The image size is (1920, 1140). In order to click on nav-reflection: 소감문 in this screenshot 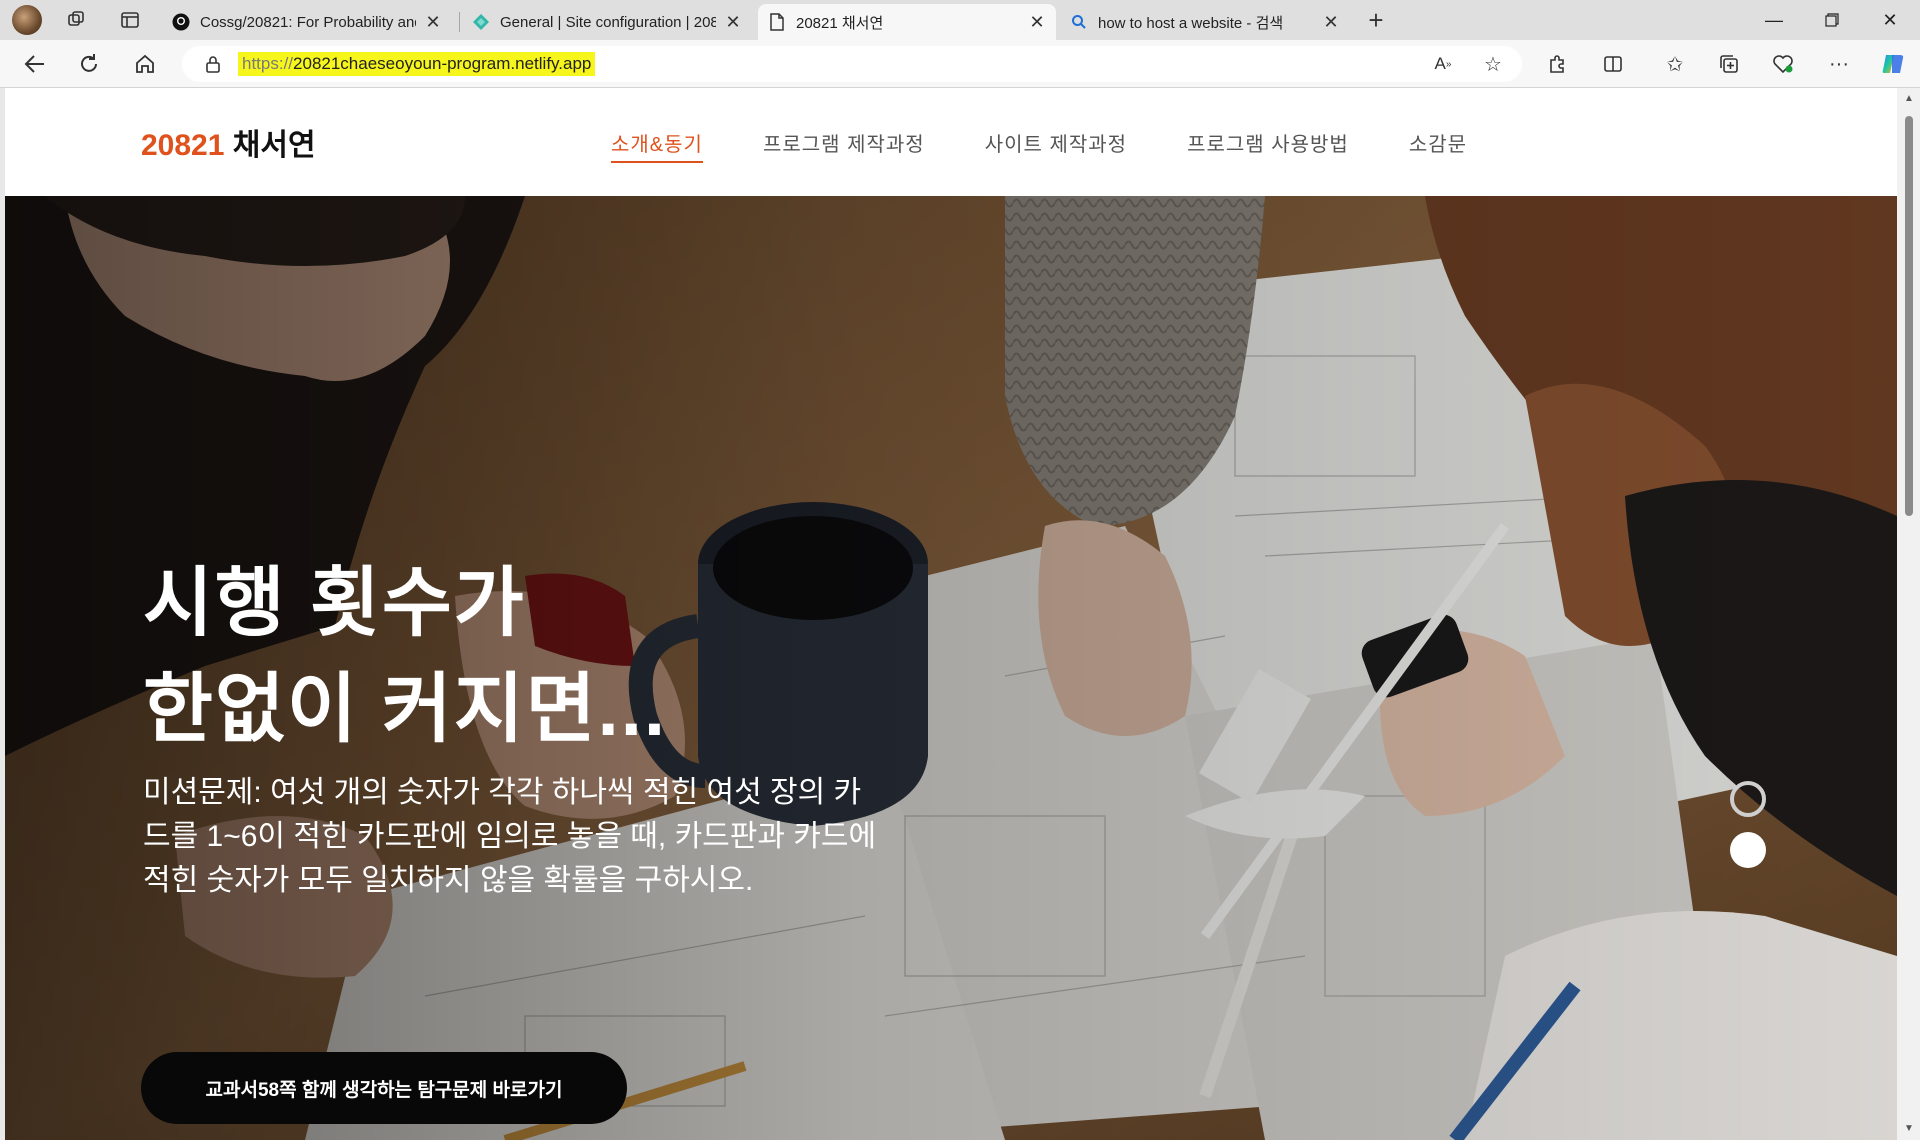, I will do `click(1438, 145)`.